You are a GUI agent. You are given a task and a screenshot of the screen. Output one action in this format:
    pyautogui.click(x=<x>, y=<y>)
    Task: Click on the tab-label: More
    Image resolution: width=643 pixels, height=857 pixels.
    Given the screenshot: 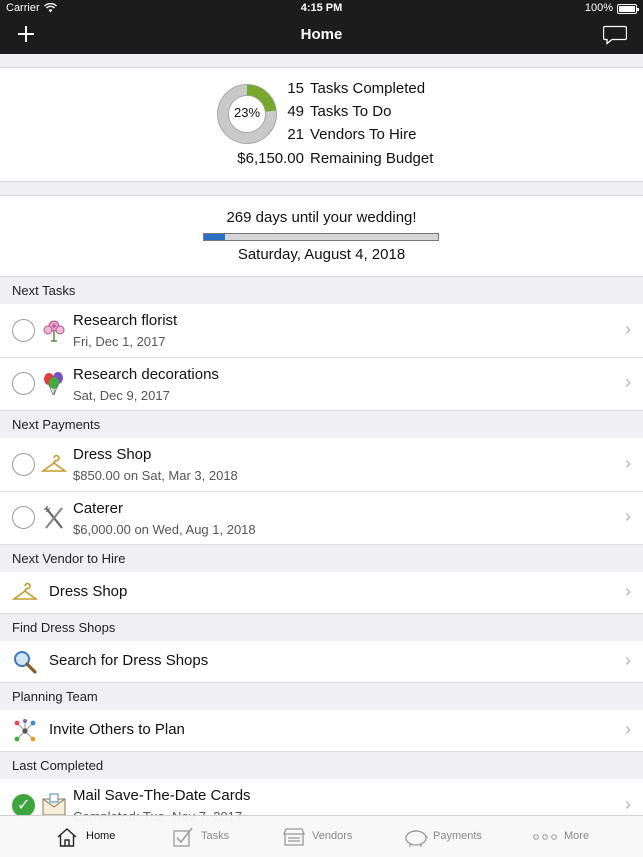 What is the action you would take?
    pyautogui.click(x=577, y=836)
    